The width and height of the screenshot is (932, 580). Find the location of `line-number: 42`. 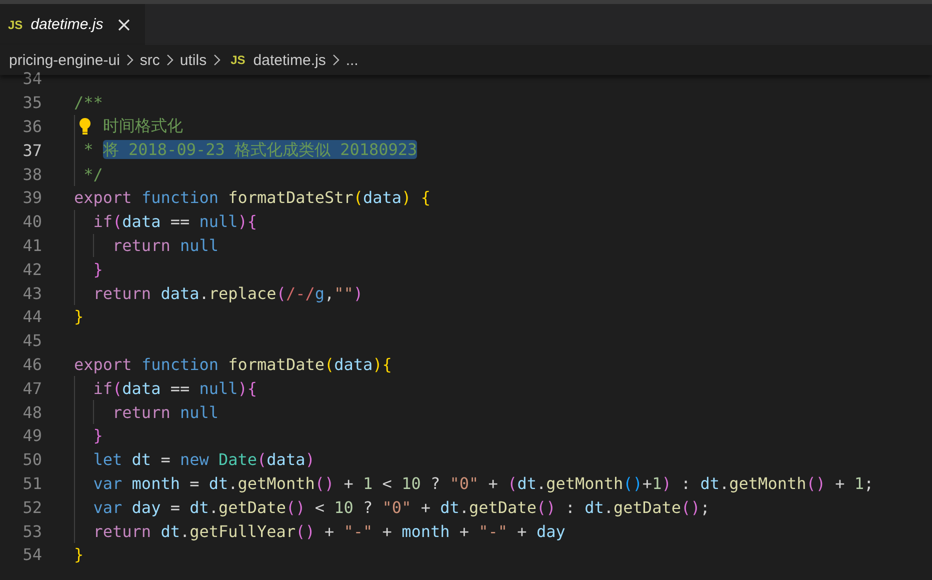

line-number: 42 is located at coordinates (32, 269).